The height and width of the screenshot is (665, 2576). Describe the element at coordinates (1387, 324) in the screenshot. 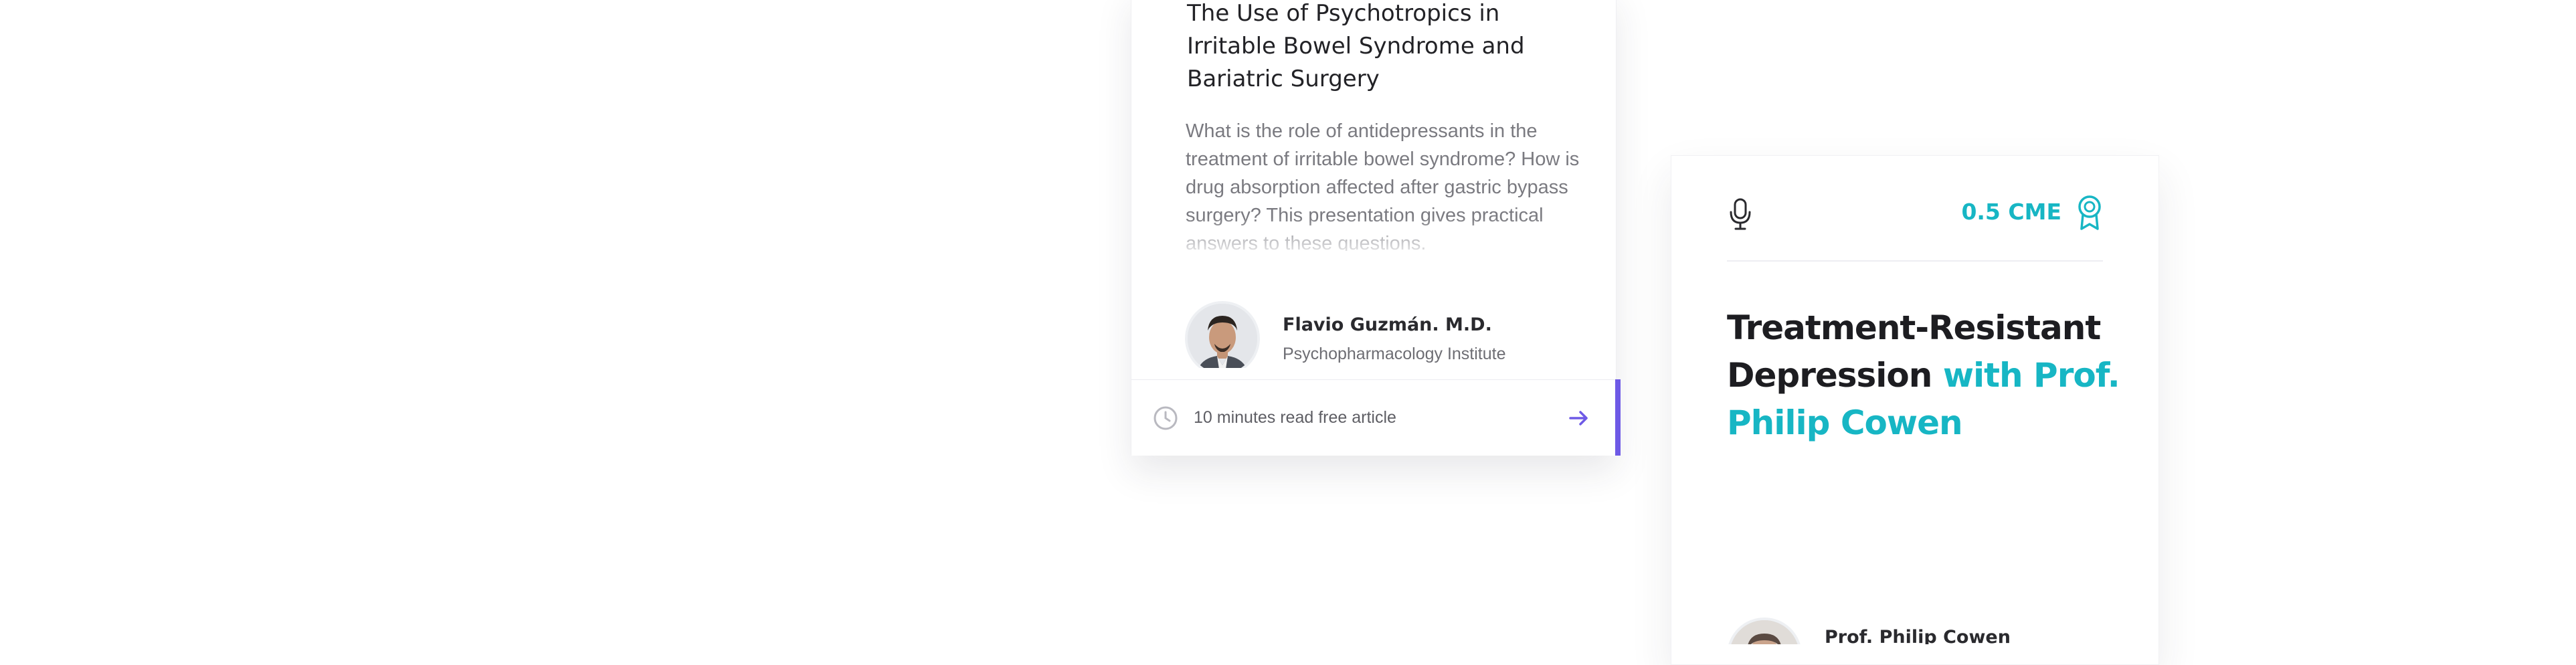

I see `author-name: Flavio Guzmán. M.D.` at that location.